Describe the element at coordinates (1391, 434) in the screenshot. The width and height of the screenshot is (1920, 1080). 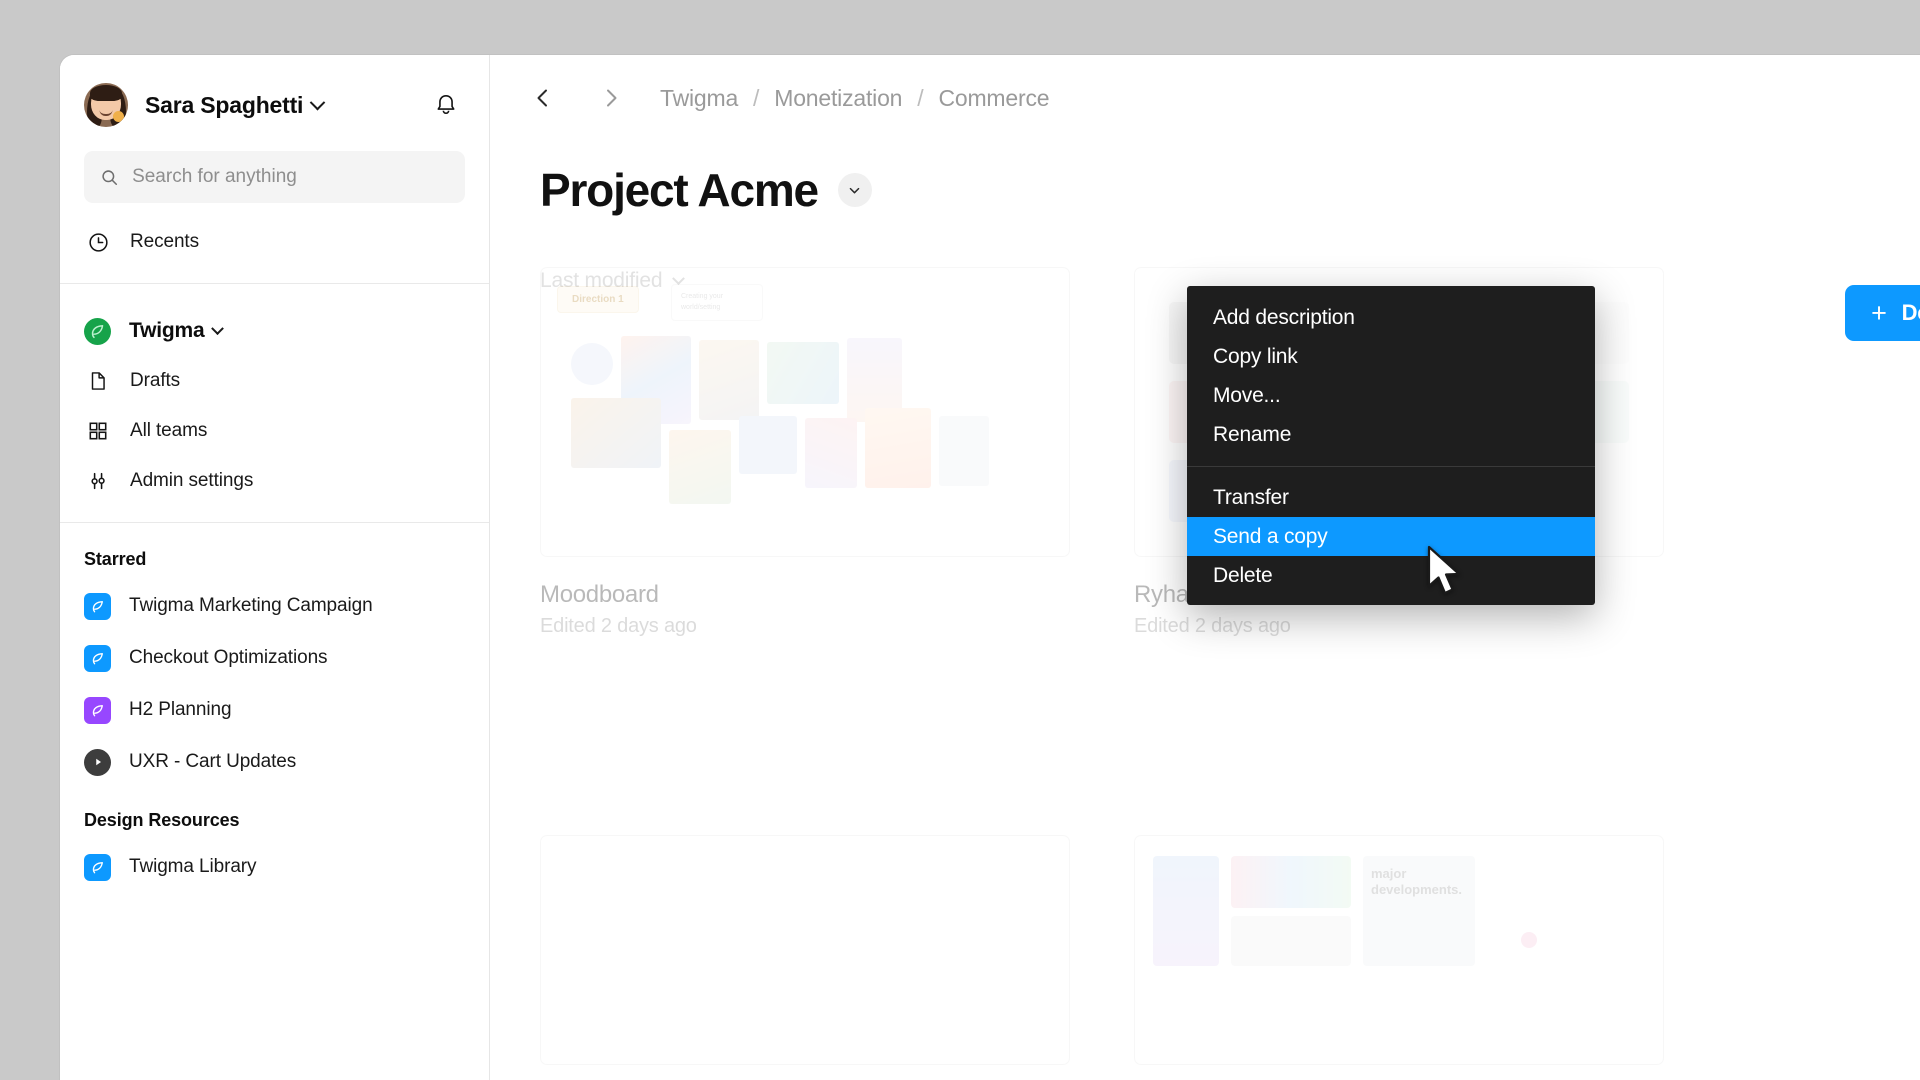
I see `menu-item-rename: Rename` at that location.